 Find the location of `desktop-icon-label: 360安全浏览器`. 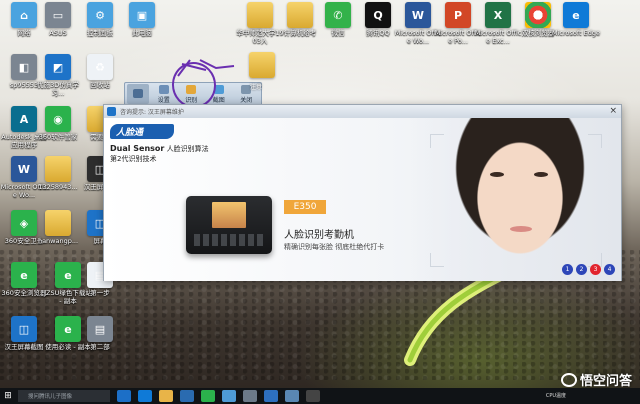

desktop-icon-label: 360安全浏览器 is located at coordinates (24, 293).